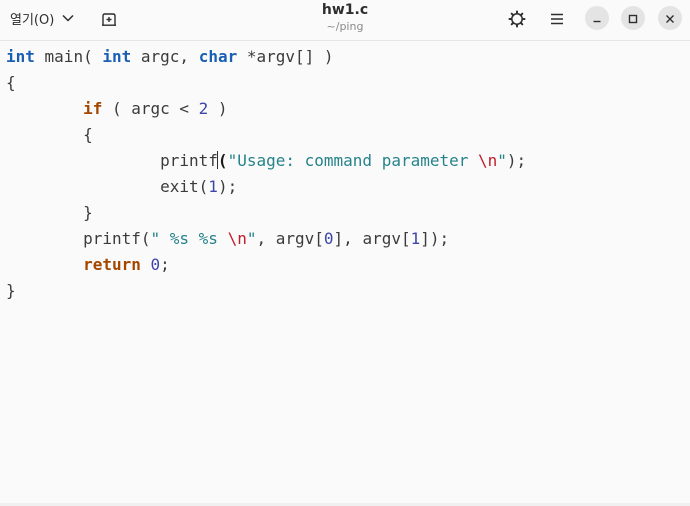  I want to click on header-bar: 열기(O) hw1.c ~/ping, so click(345, 20).